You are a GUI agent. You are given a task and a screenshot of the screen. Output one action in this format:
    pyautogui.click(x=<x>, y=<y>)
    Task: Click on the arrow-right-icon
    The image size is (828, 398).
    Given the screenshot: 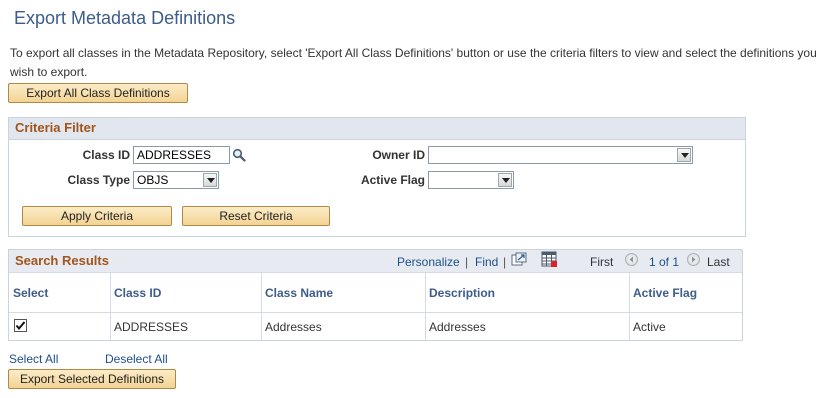 What is the action you would take?
    pyautogui.click(x=694, y=259)
    